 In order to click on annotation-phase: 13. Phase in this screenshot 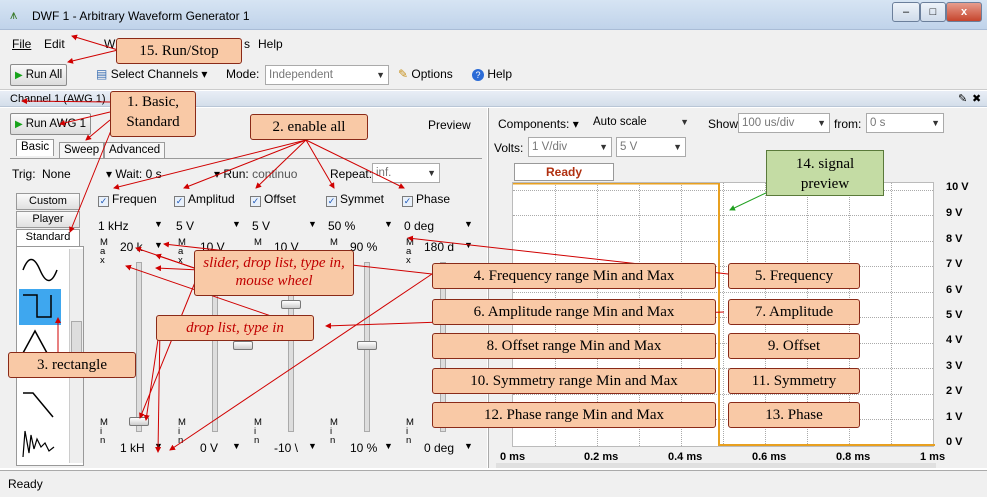, I will do `click(794, 415)`.